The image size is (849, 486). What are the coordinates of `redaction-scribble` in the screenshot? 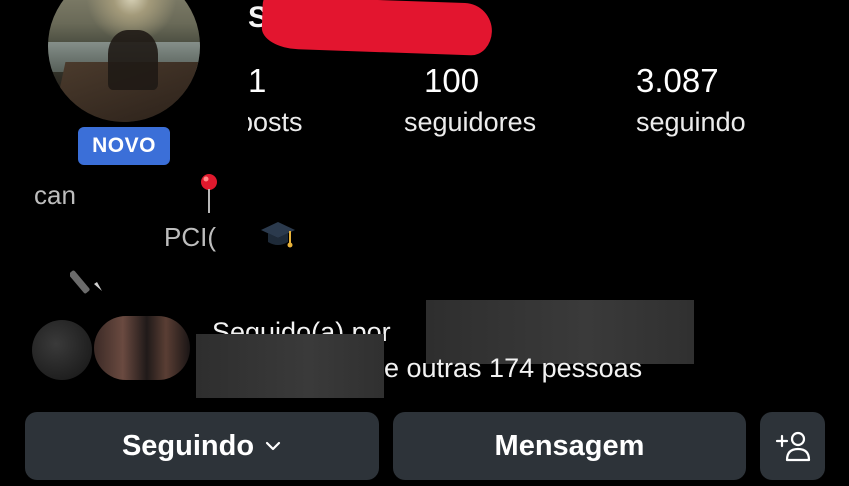 It's located at (377, 28).